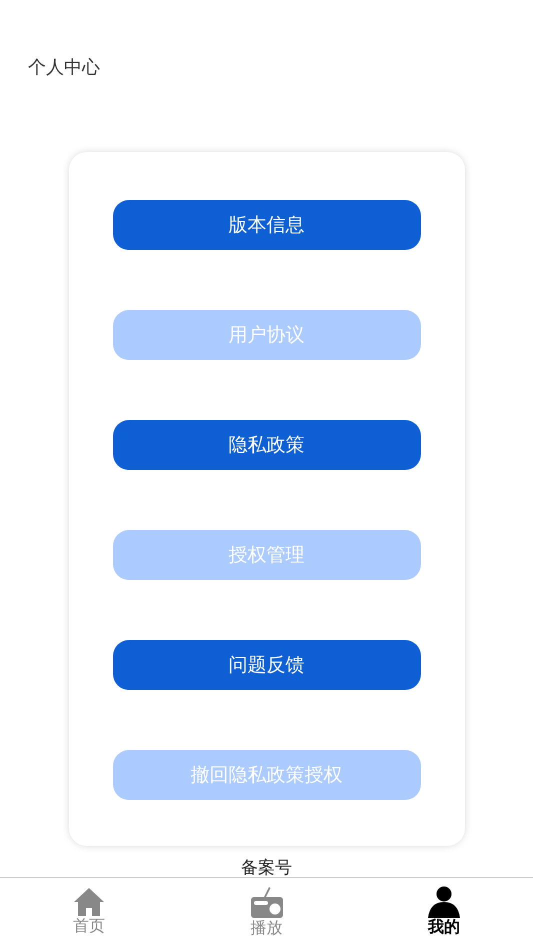 This screenshot has width=533, height=948. I want to click on tab: 首页, so click(89, 913).